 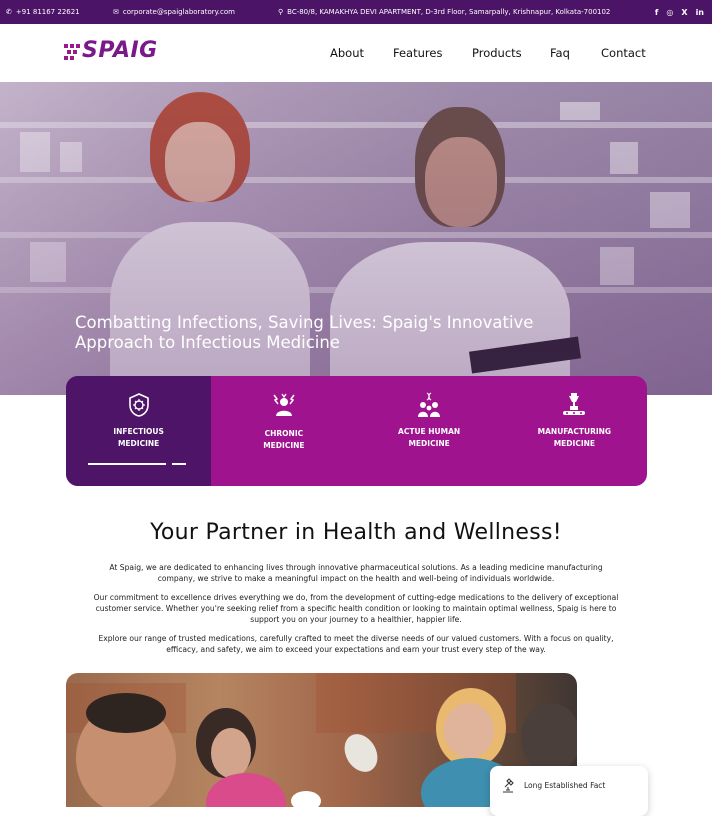 I want to click on mail-icon: ✉, so click(x=116, y=12).